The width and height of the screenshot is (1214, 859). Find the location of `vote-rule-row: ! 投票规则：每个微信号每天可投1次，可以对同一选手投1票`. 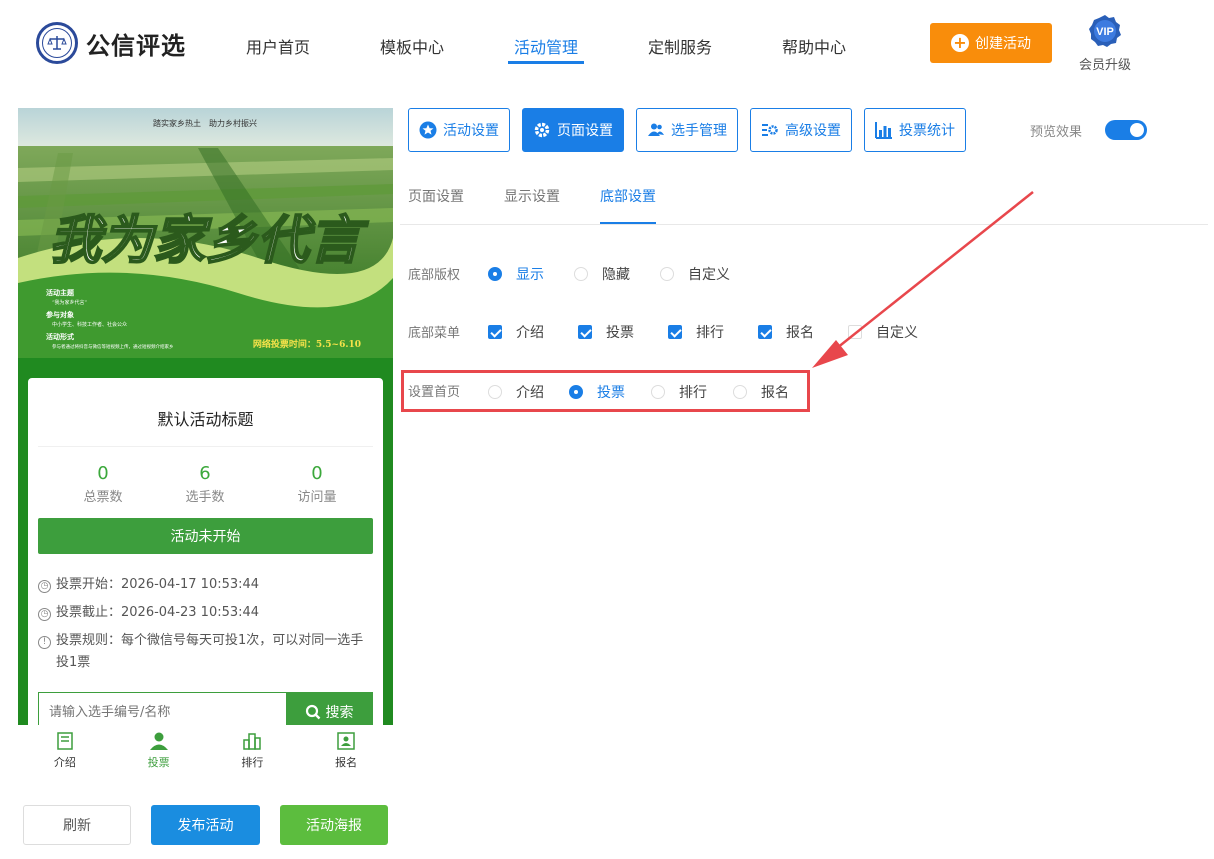

vote-rule-row: ! 投票规则：每个微信号每天可投1次，可以对同一选手投1票 is located at coordinates (203, 653).